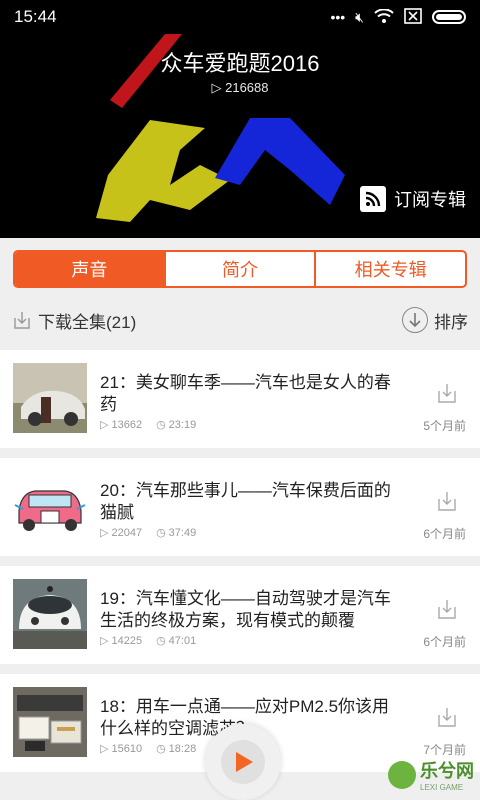 This screenshot has width=480, height=800. I want to click on tab-related-albums: 相关专辑, so click(389, 269).